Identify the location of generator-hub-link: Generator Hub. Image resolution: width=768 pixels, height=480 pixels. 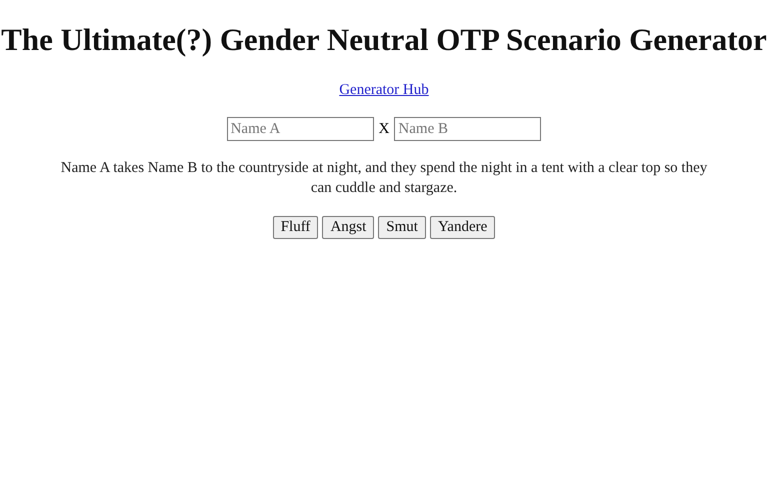
(384, 90).